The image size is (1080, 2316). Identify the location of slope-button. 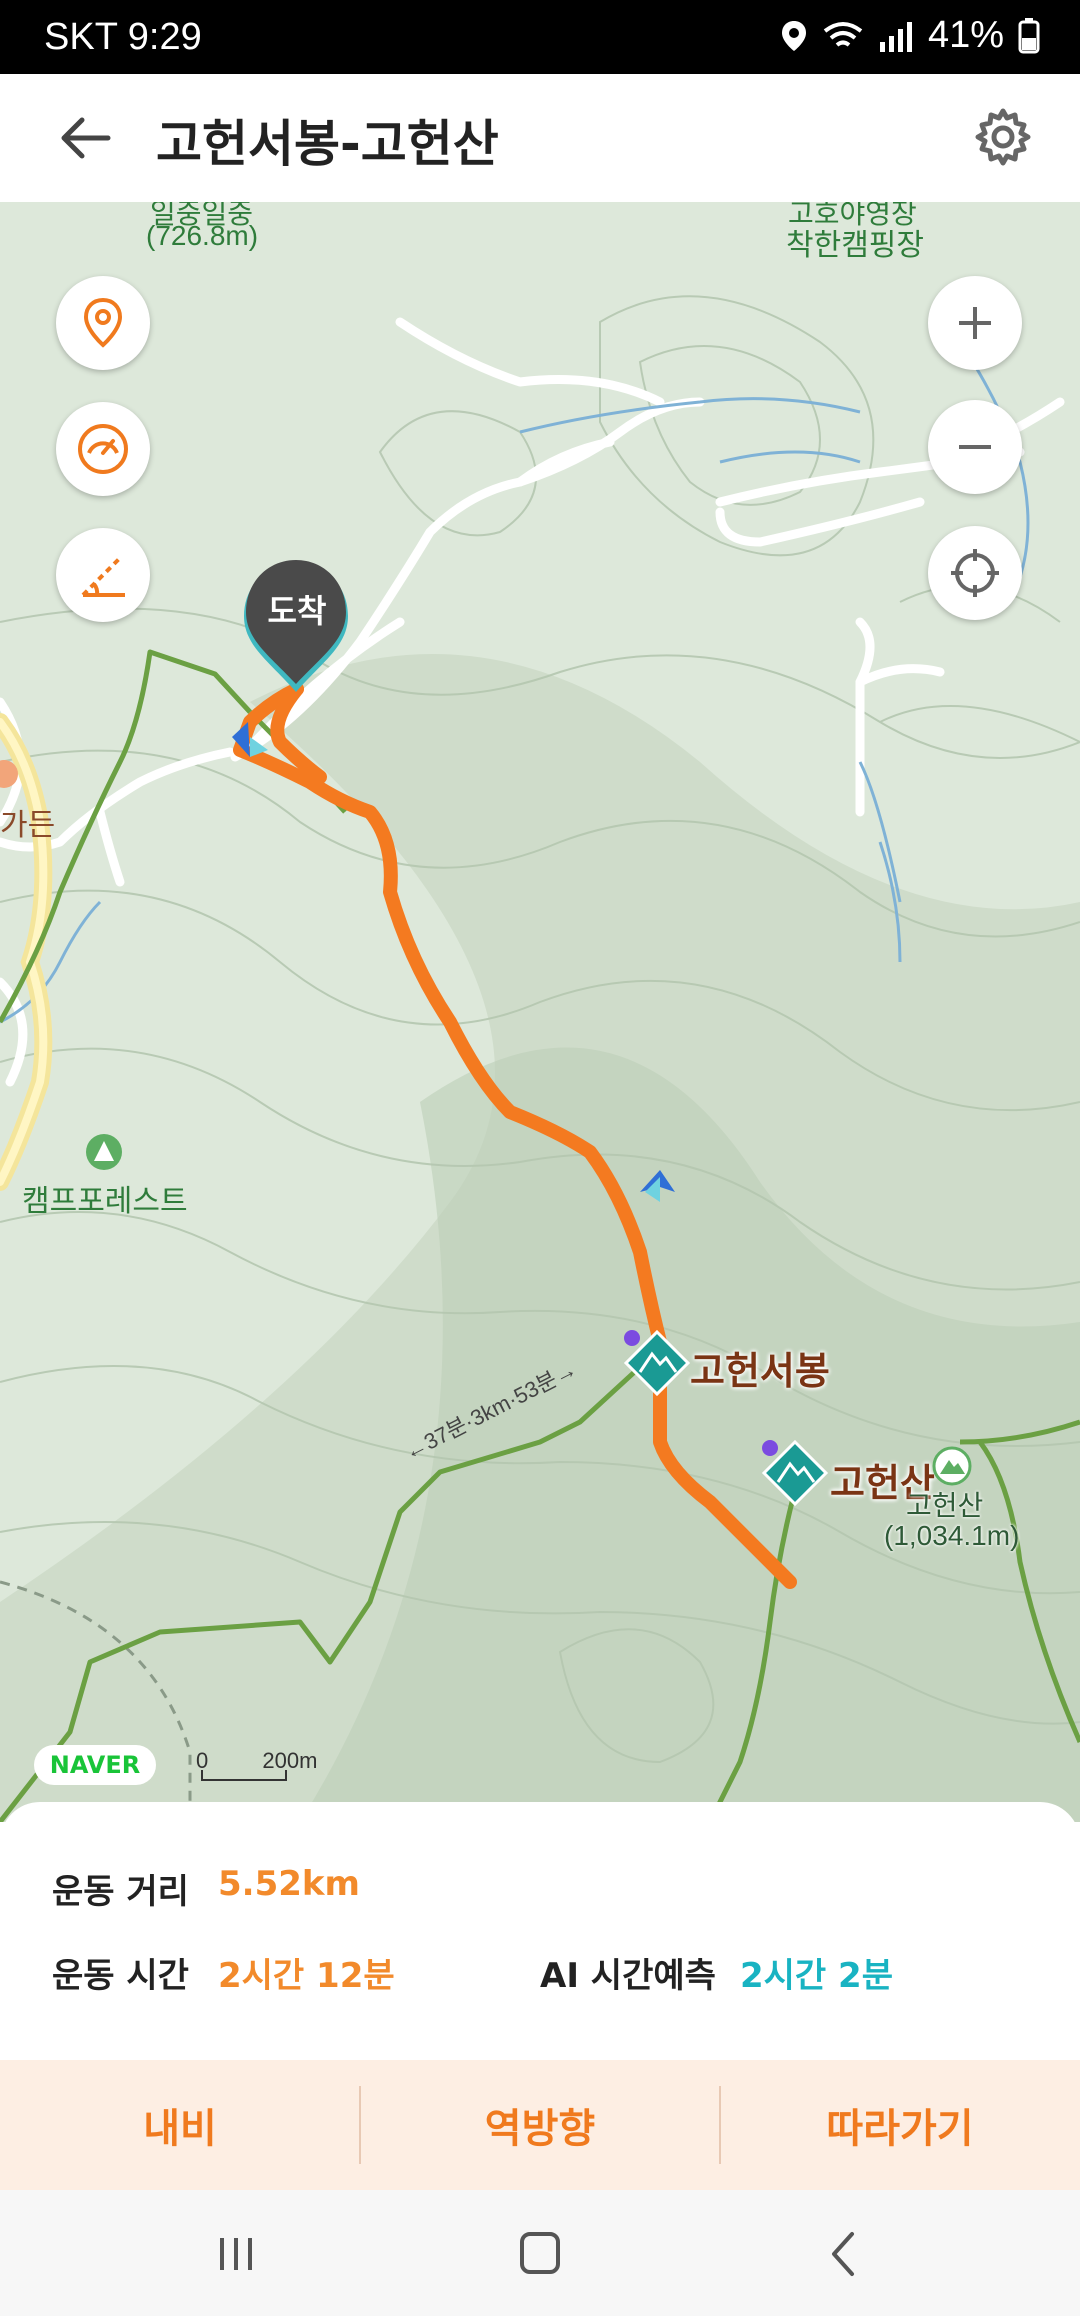
(103, 575).